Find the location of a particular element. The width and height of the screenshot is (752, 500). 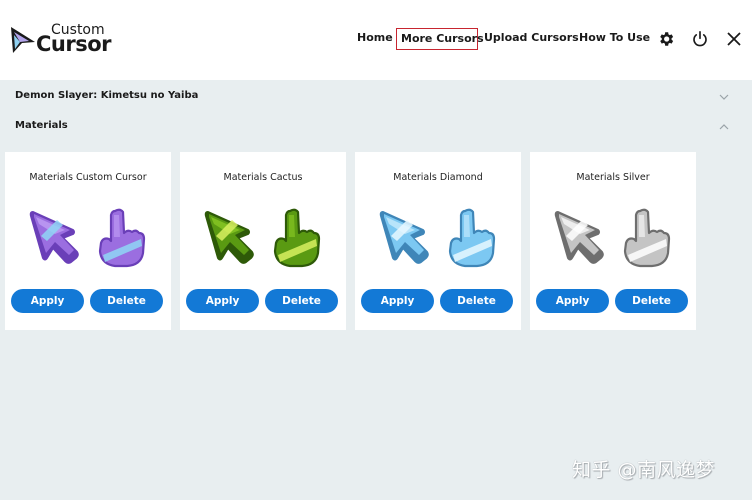

accordion-label: Materials is located at coordinates (41, 125).